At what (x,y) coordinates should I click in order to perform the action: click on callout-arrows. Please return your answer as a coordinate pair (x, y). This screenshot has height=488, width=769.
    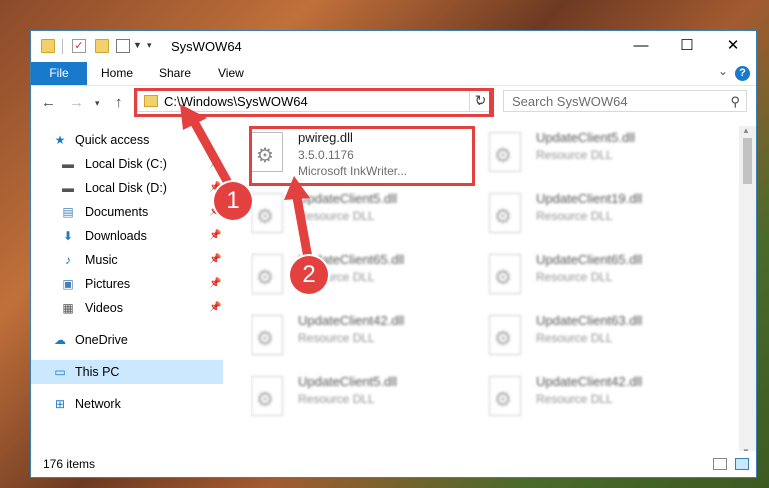
    Looking at the image, I should click on (246, 183).